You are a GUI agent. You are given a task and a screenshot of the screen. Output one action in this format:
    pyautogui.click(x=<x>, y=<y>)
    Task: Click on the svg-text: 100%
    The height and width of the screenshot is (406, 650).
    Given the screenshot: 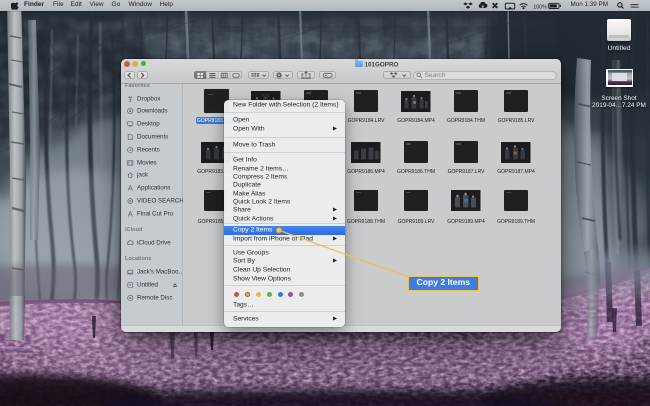 What is the action you would take?
    pyautogui.click(x=540, y=7)
    